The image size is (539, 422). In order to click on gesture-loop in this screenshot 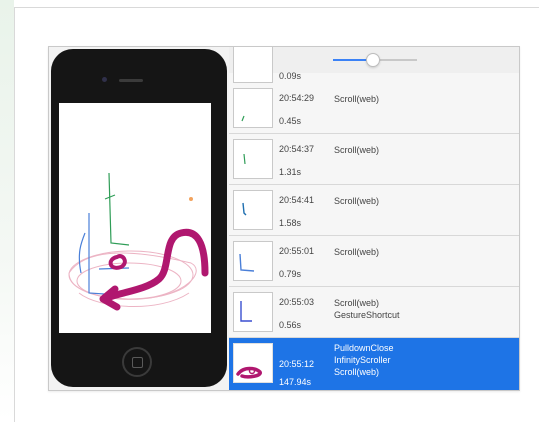, I will do `click(117, 262)`.